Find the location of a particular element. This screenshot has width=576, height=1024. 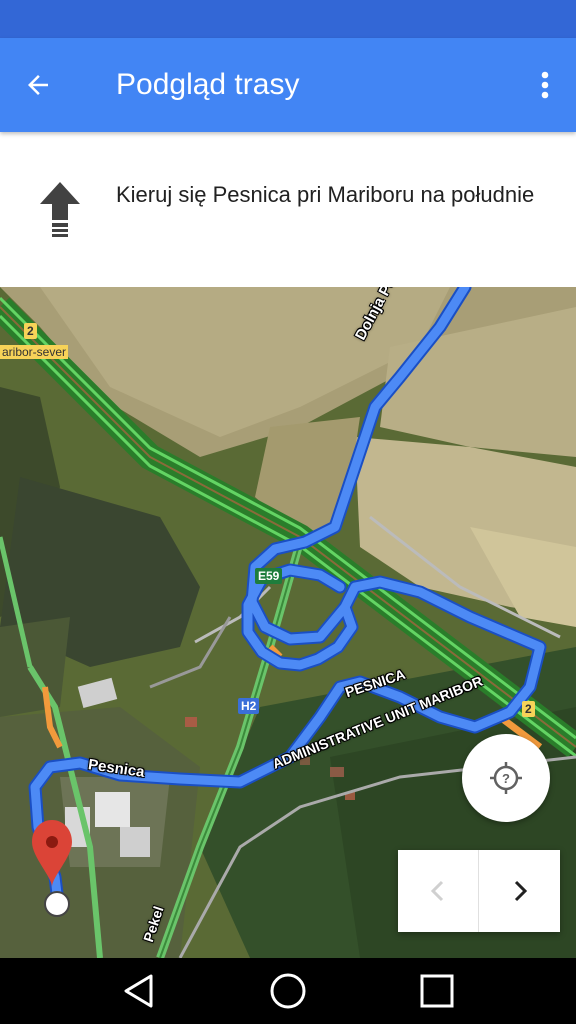

my-location-button: ? is located at coordinates (506, 778).